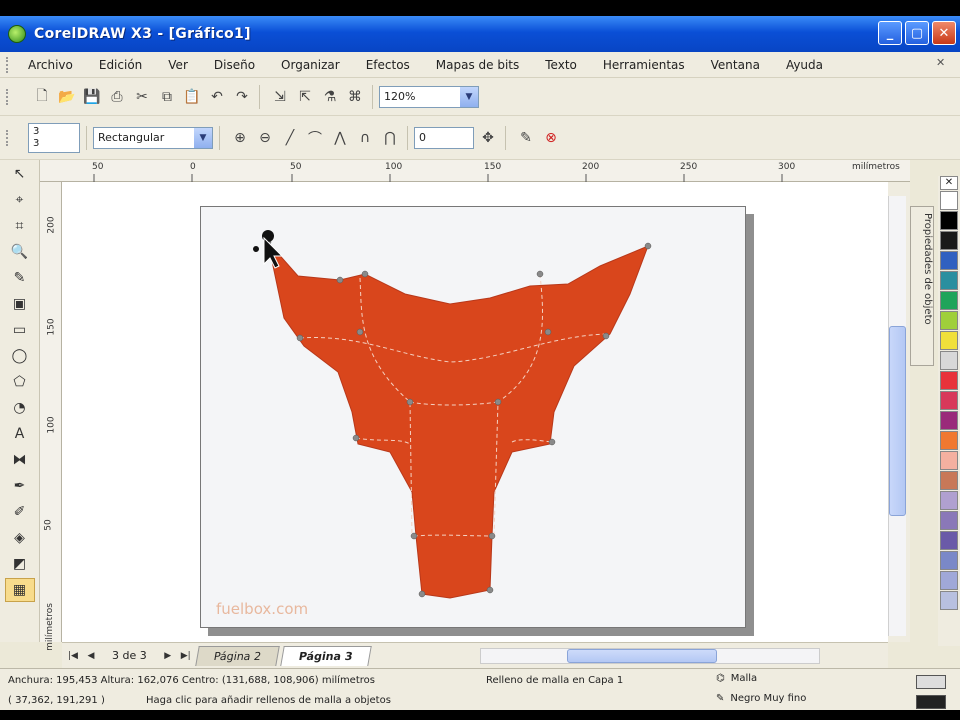  What do you see at coordinates (897, 421) in the screenshot?
I see `vertical-scroll-thumb` at bounding box center [897, 421].